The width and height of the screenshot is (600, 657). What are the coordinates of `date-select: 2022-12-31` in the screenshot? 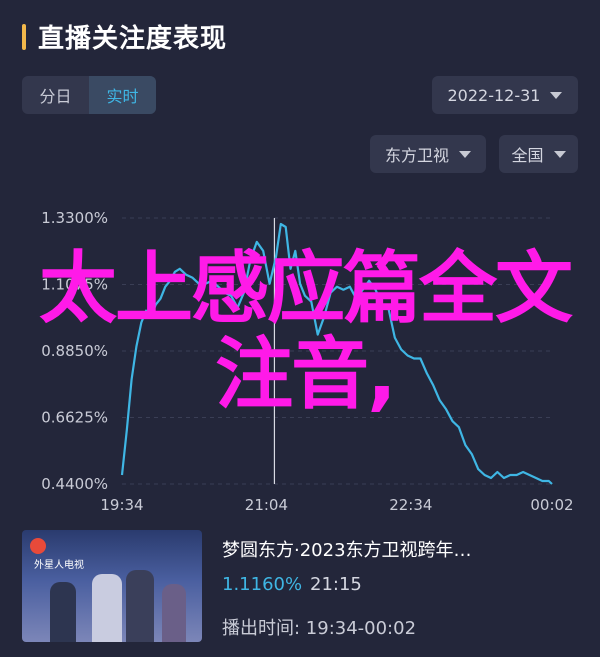 It's located at (505, 95).